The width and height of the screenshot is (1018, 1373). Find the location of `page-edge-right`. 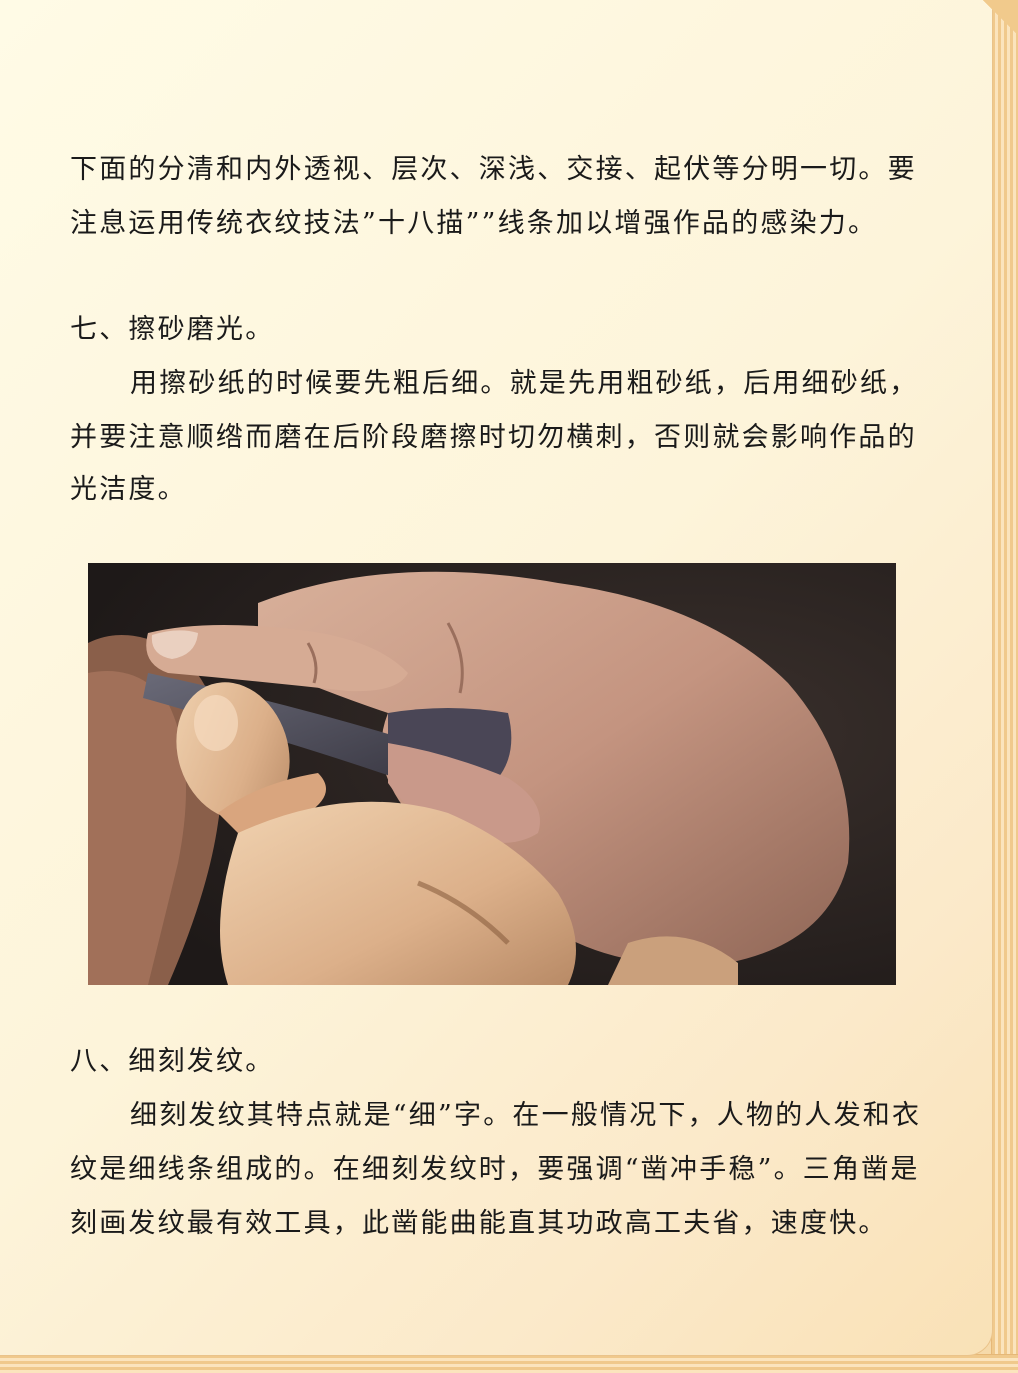

page-edge-right is located at coordinates (1004, 686).